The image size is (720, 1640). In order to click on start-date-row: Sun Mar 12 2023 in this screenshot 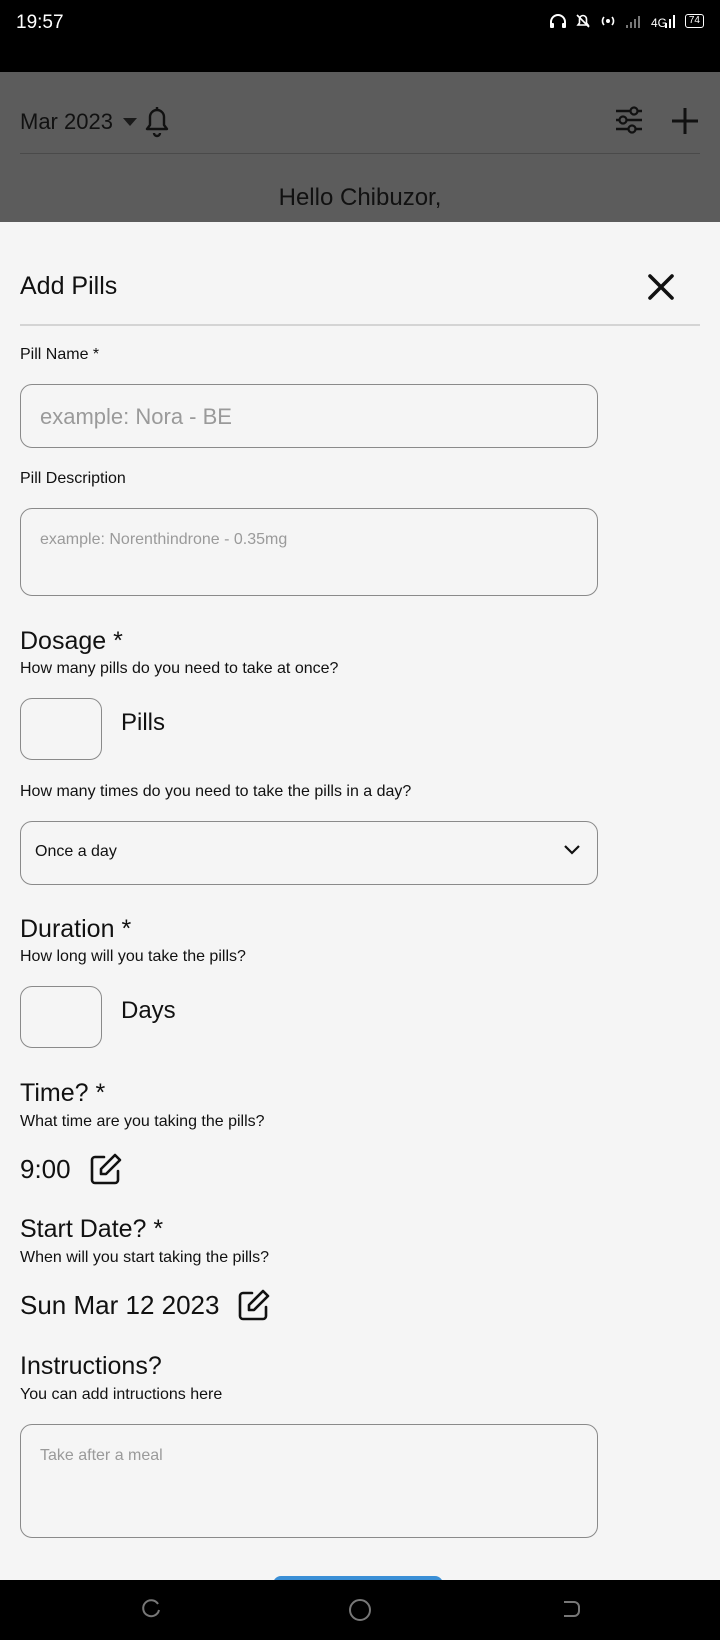, I will do `click(145, 1305)`.